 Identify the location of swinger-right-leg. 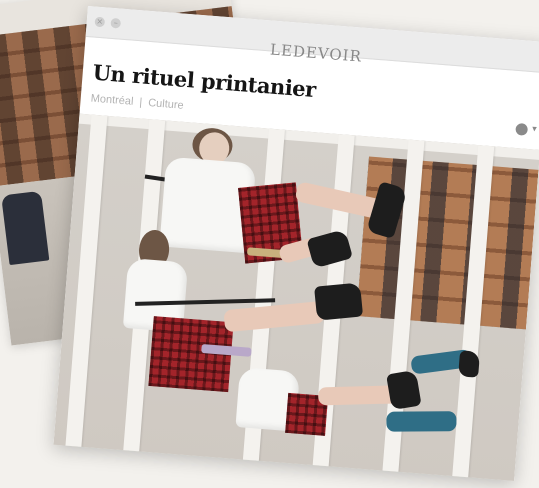
(421, 421).